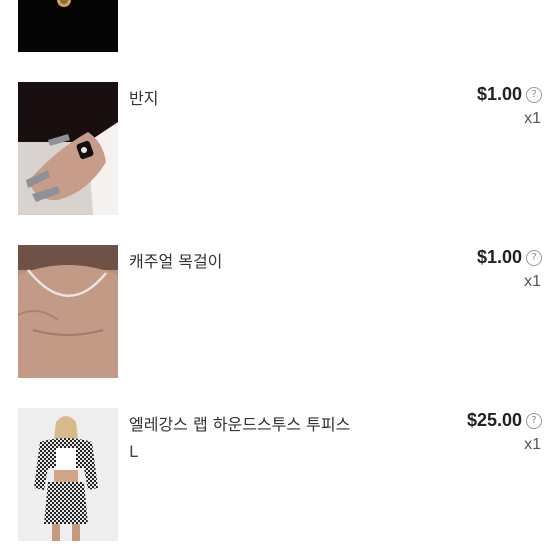 The image size is (559, 559). What do you see at coordinates (175, 260) in the screenshot?
I see `product-name: 캐주얼 목걸이` at bounding box center [175, 260].